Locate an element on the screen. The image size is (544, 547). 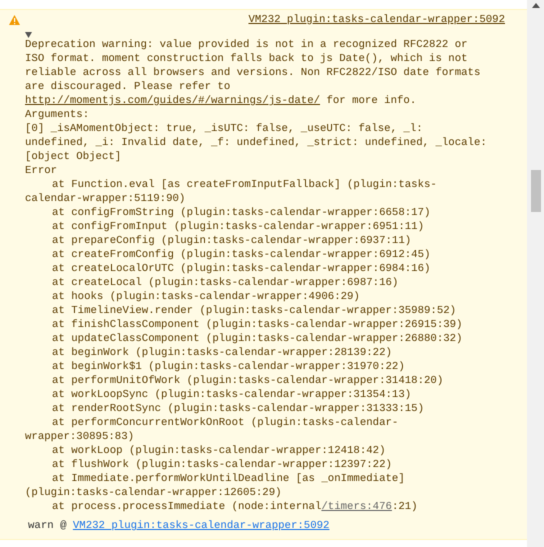
stack-frame: at createFromConfig (plugin:tasks-calendar-wrapper:6912:45) is located at coordinates (256, 255).